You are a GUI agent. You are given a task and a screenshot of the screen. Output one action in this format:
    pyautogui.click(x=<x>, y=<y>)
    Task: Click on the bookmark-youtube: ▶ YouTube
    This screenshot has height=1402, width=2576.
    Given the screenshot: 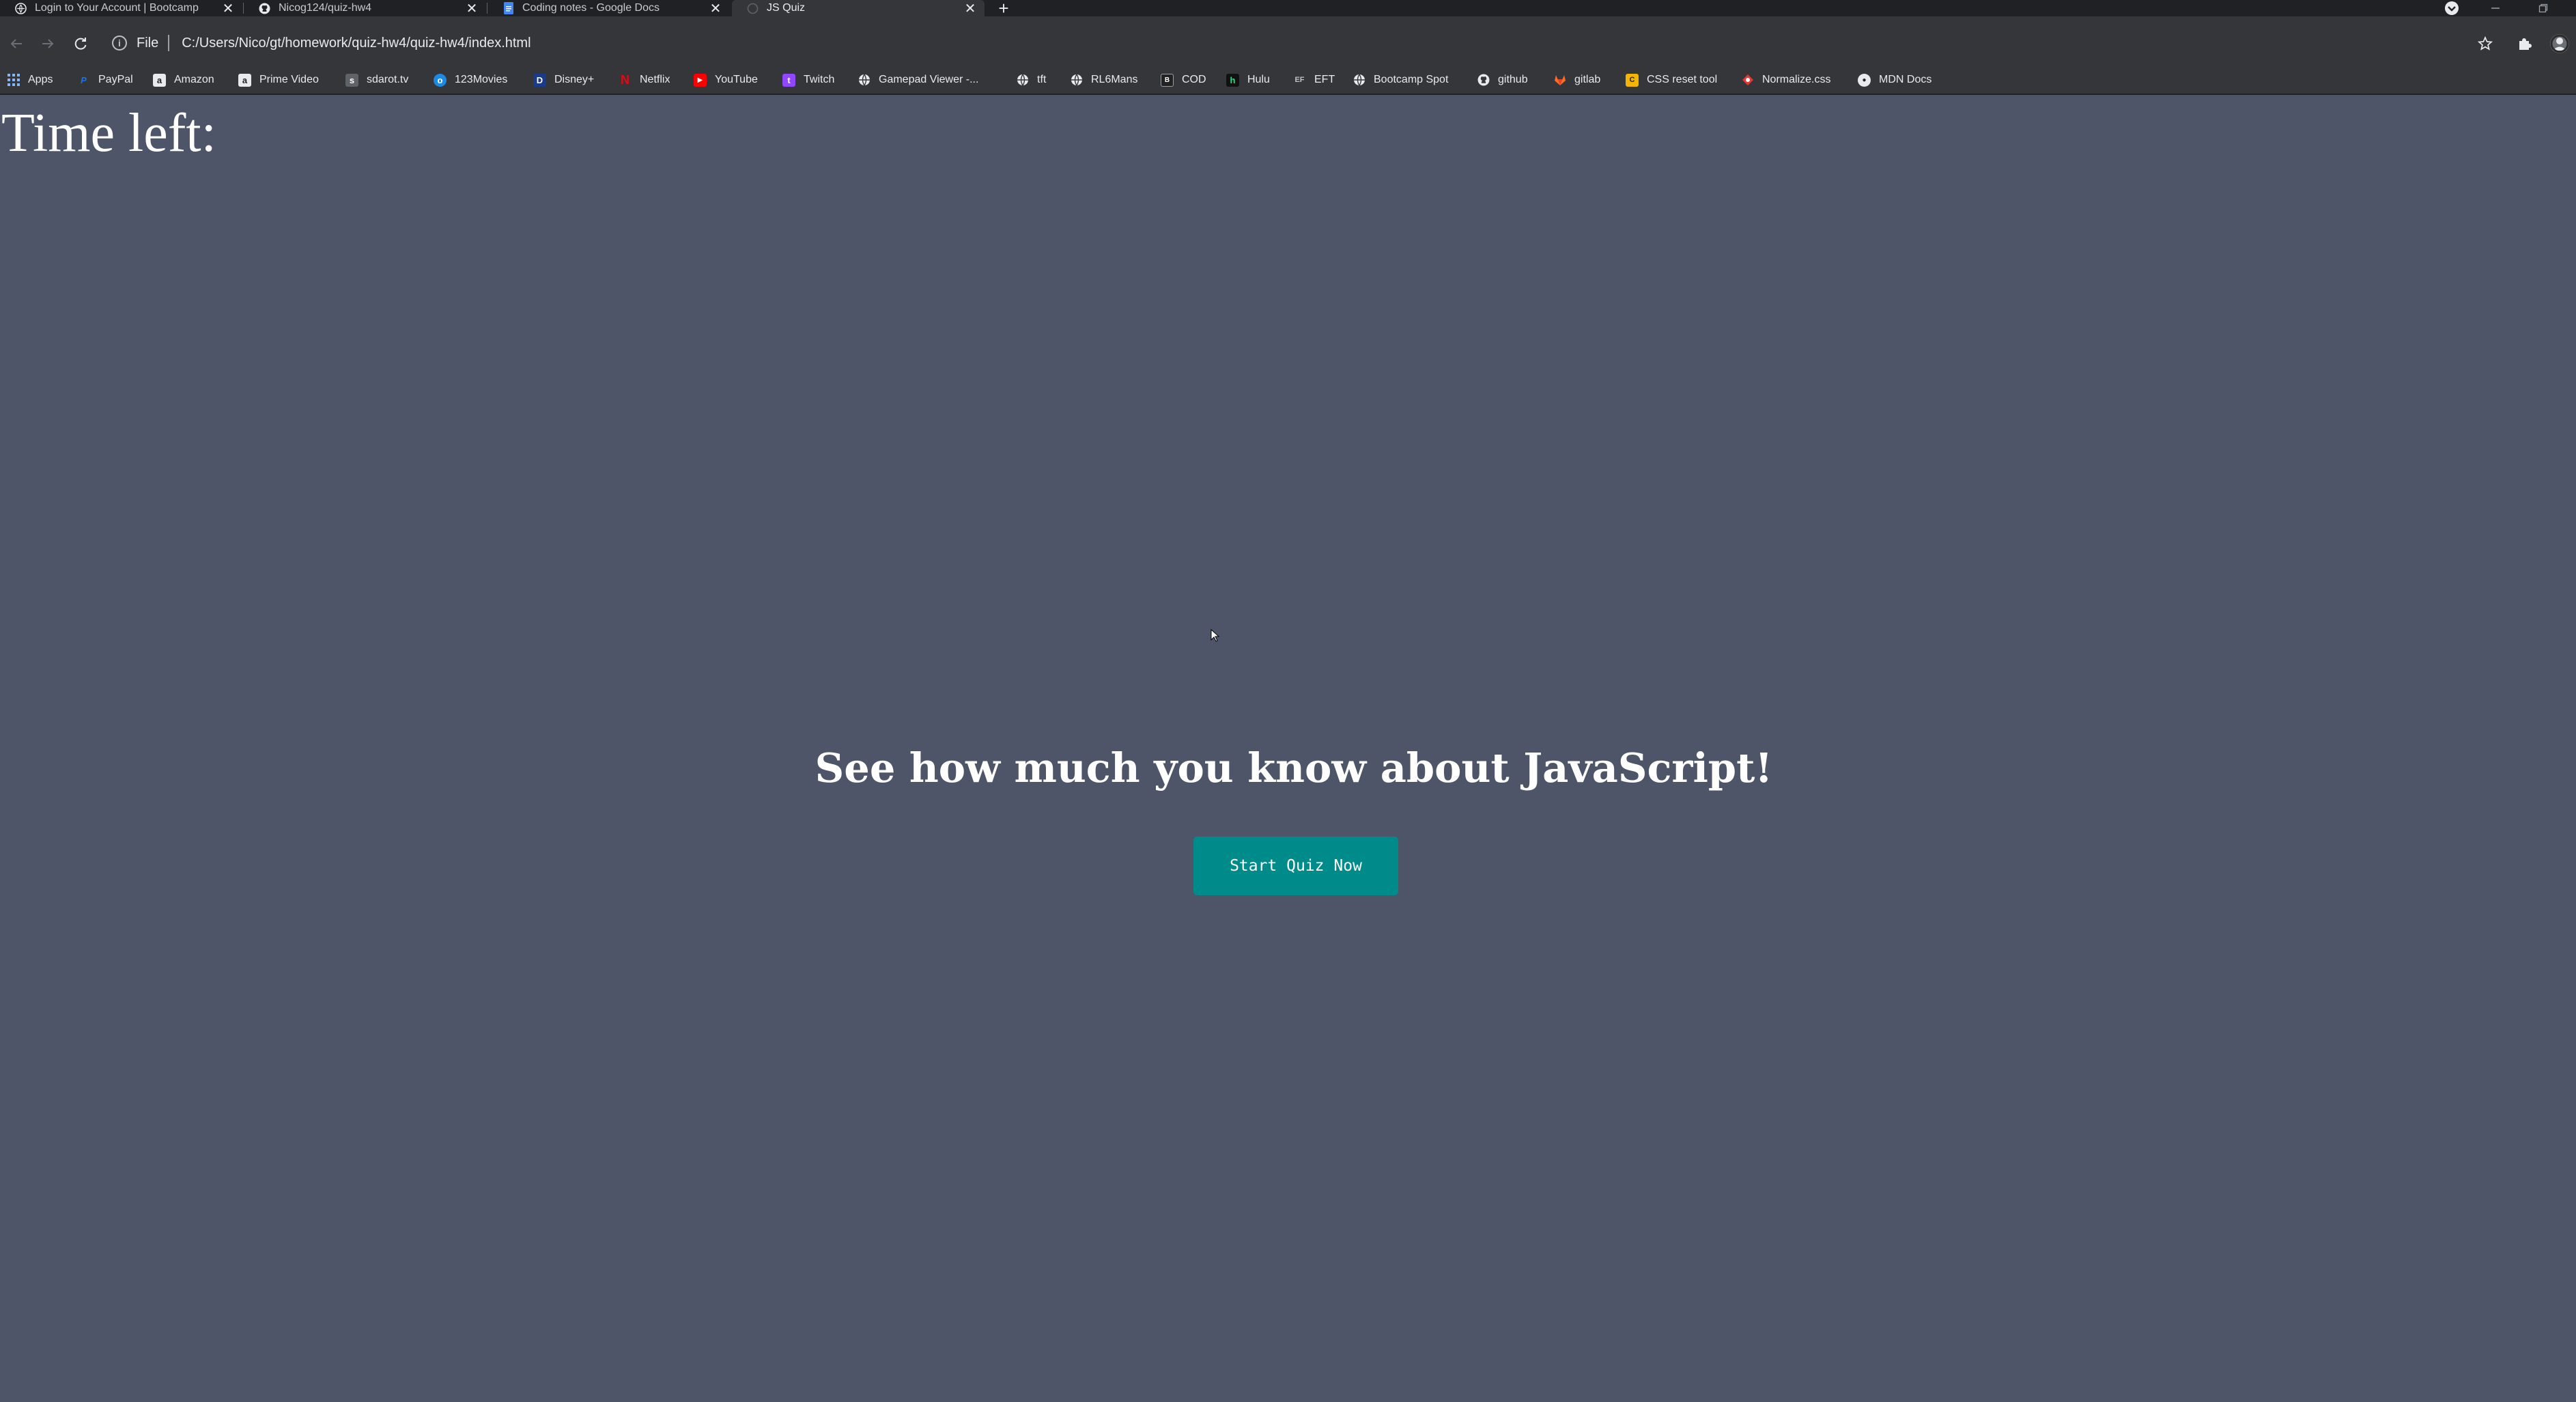 What is the action you would take?
    pyautogui.click(x=726, y=80)
    